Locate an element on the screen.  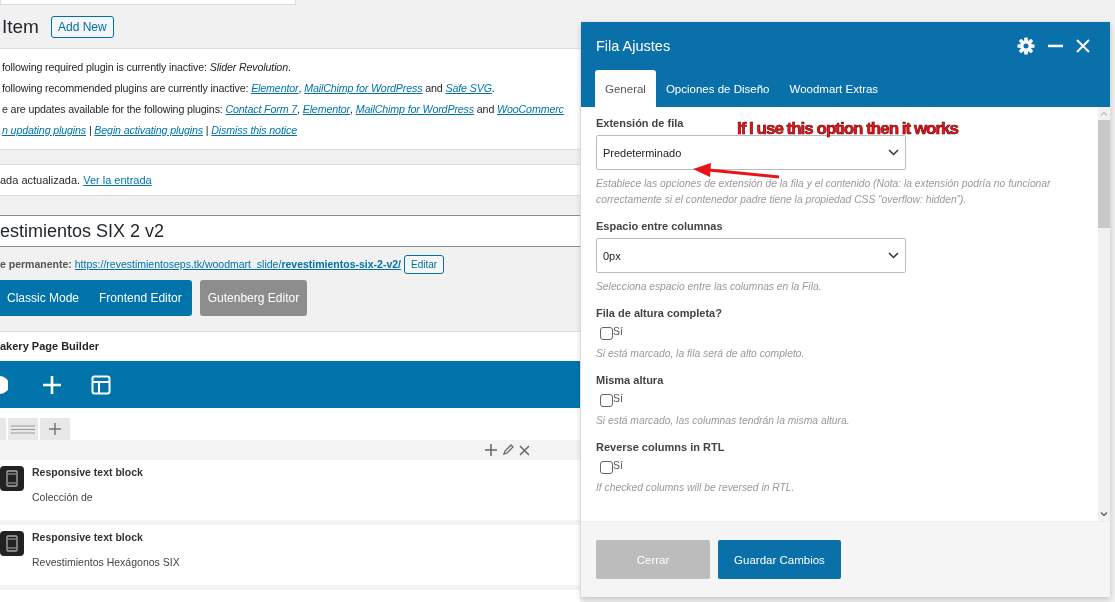
field-label: Misma altura is located at coordinates (630, 380).